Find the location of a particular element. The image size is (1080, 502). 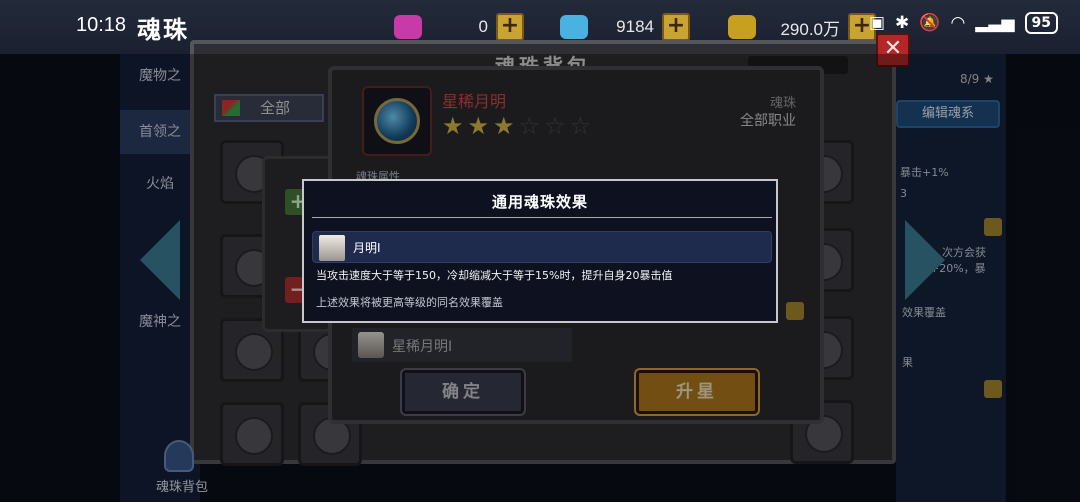

clock: 10:18 is located at coordinates (101, 25).